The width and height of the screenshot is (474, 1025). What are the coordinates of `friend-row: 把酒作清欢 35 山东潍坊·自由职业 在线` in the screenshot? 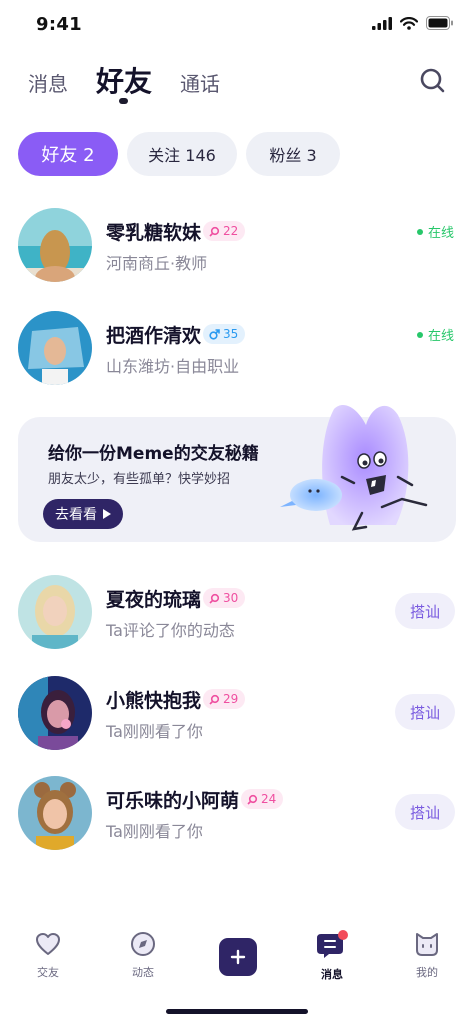 It's located at (237, 355).